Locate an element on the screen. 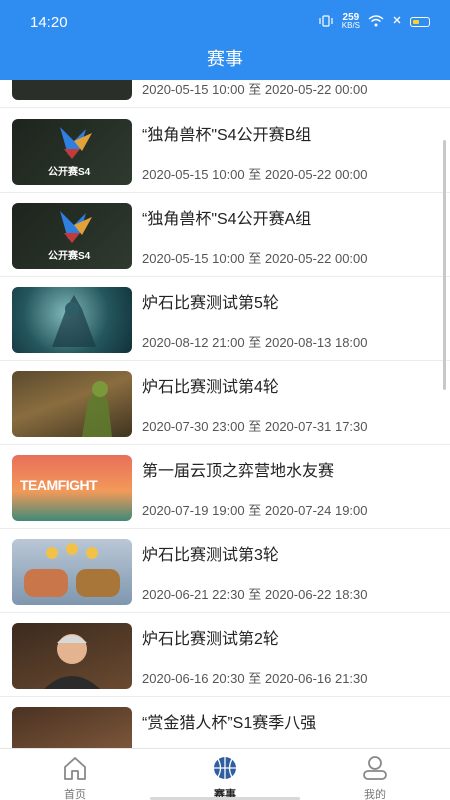 The height and width of the screenshot is (800, 450). basketball-icon is located at coordinates (225, 768).